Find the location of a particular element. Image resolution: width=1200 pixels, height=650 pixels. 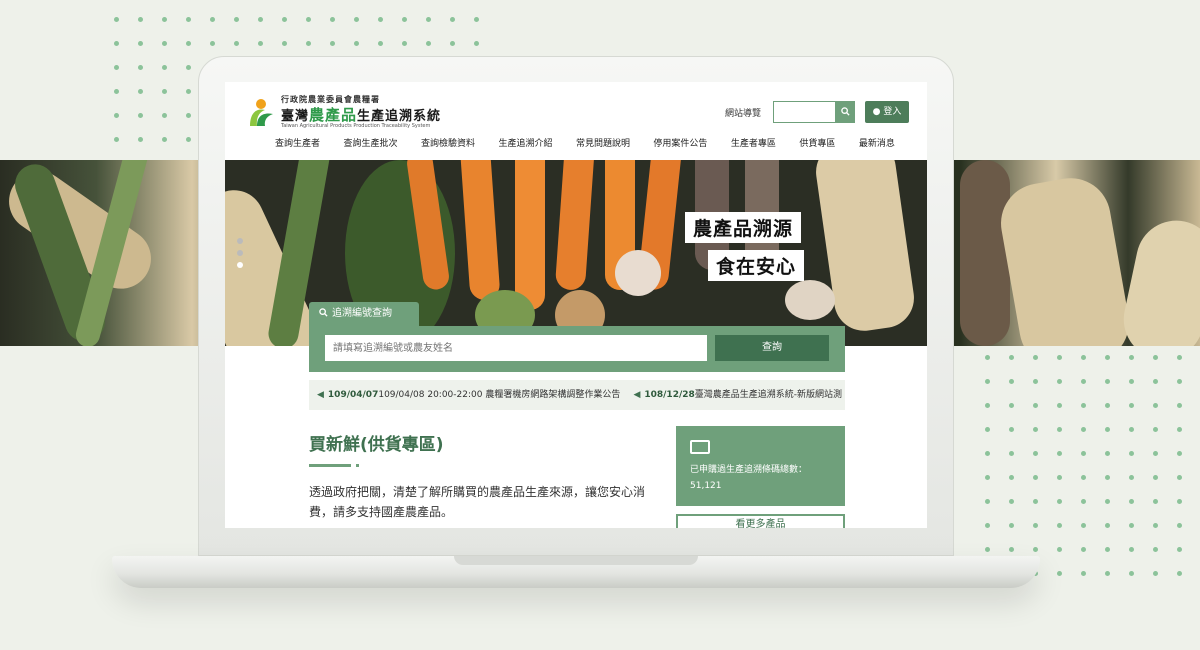

logo-title-prefix: 臺灣 is located at coordinates (295, 116).